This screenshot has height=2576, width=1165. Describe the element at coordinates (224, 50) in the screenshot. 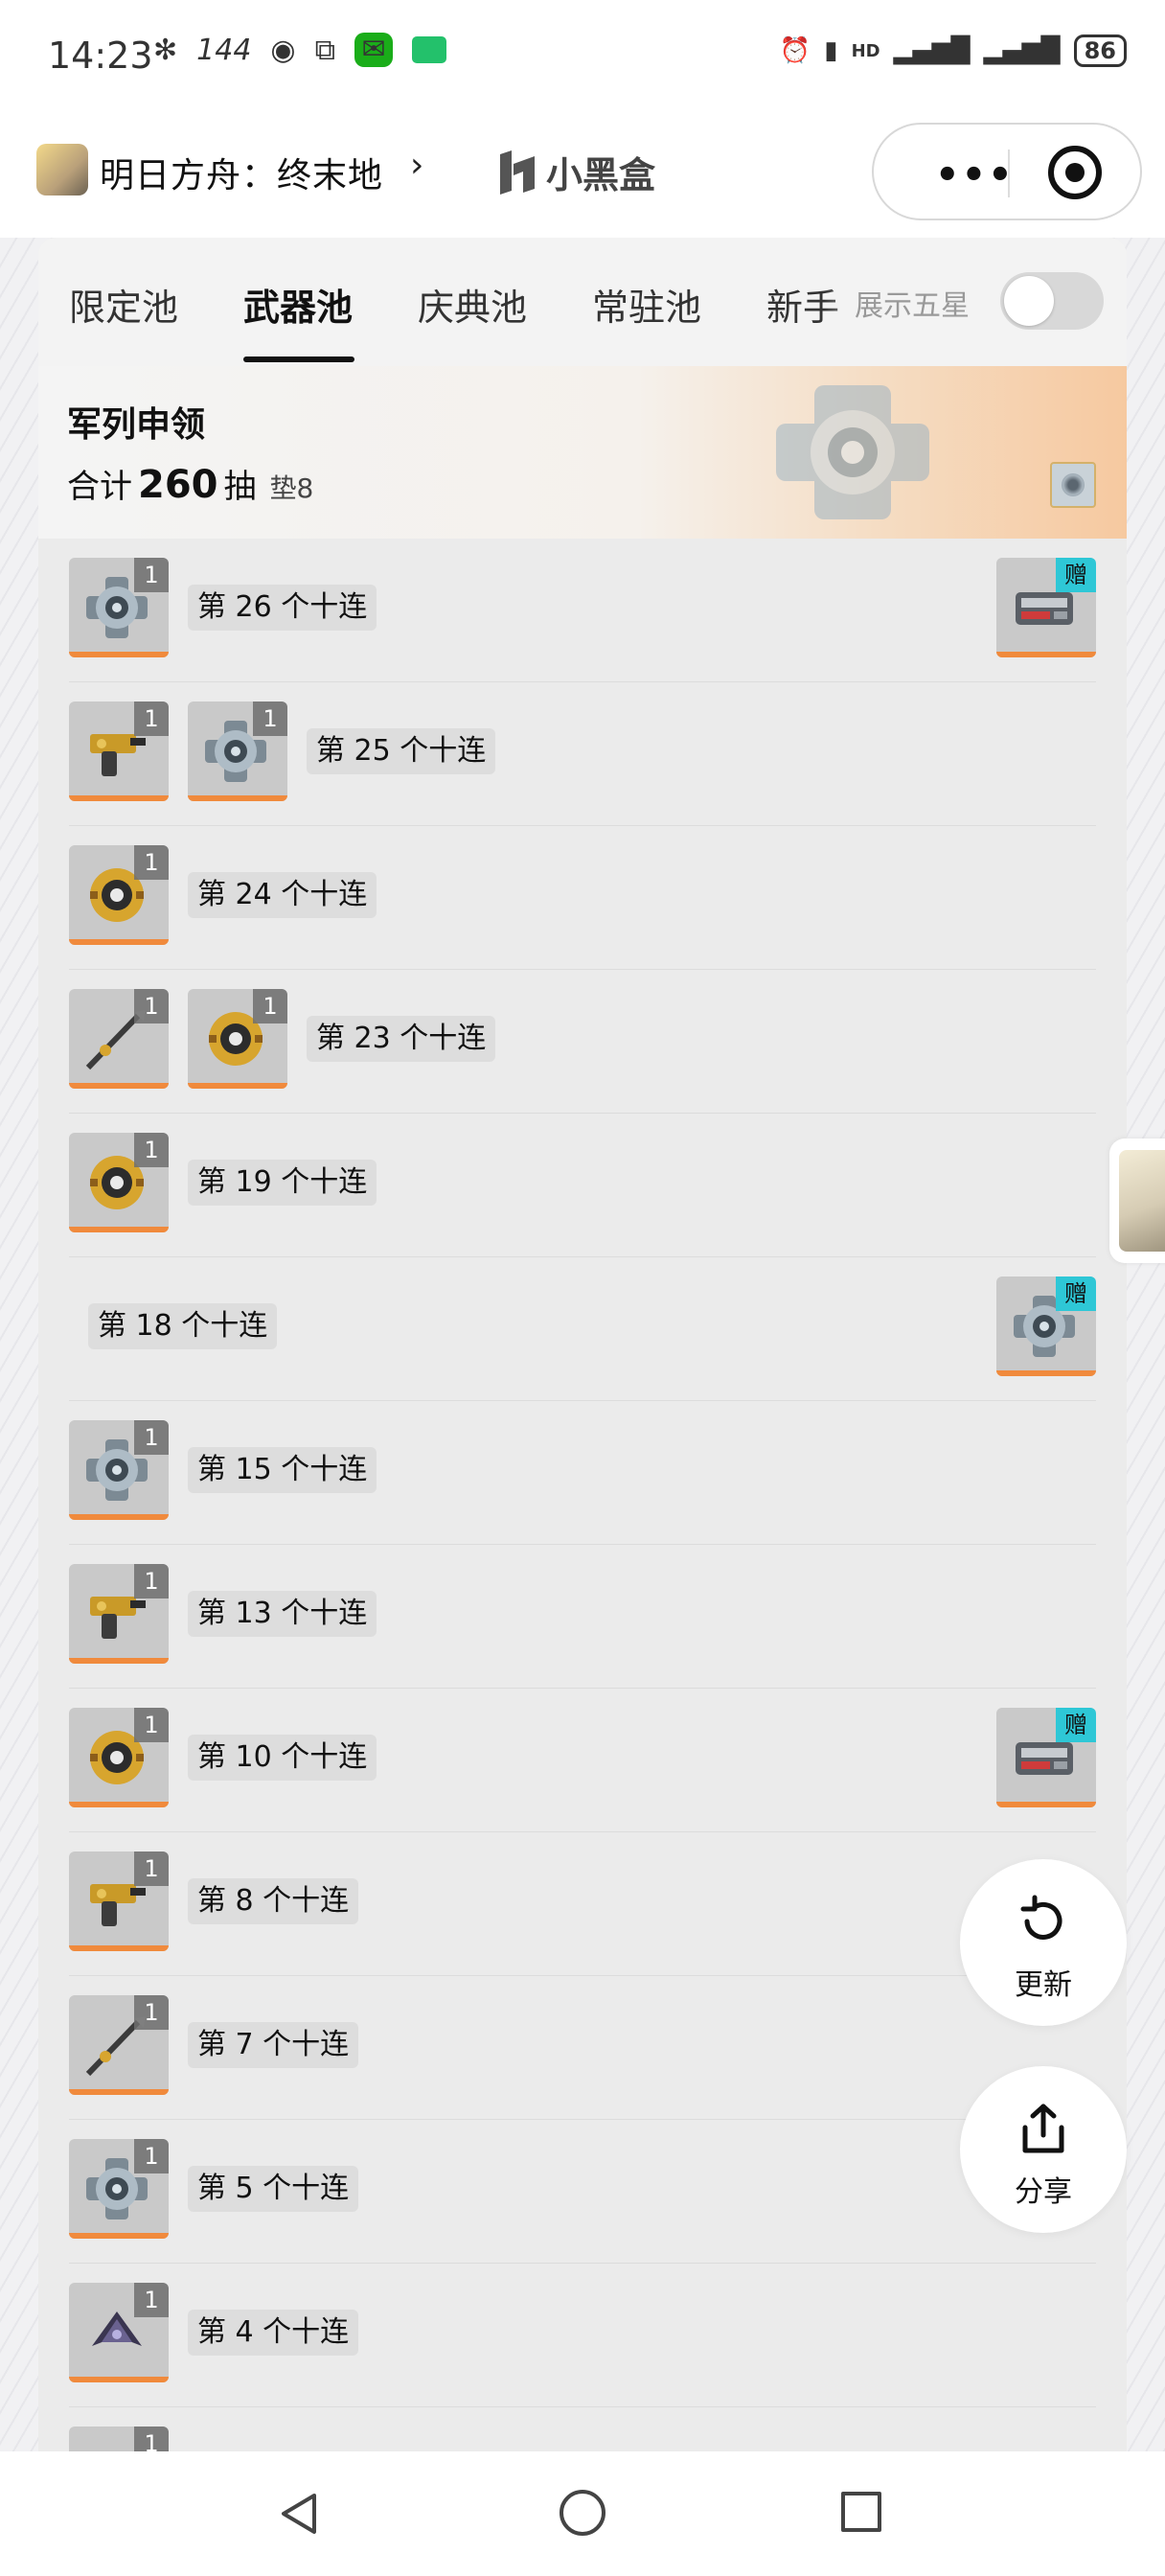

I see `refresh-rate: 144` at that location.